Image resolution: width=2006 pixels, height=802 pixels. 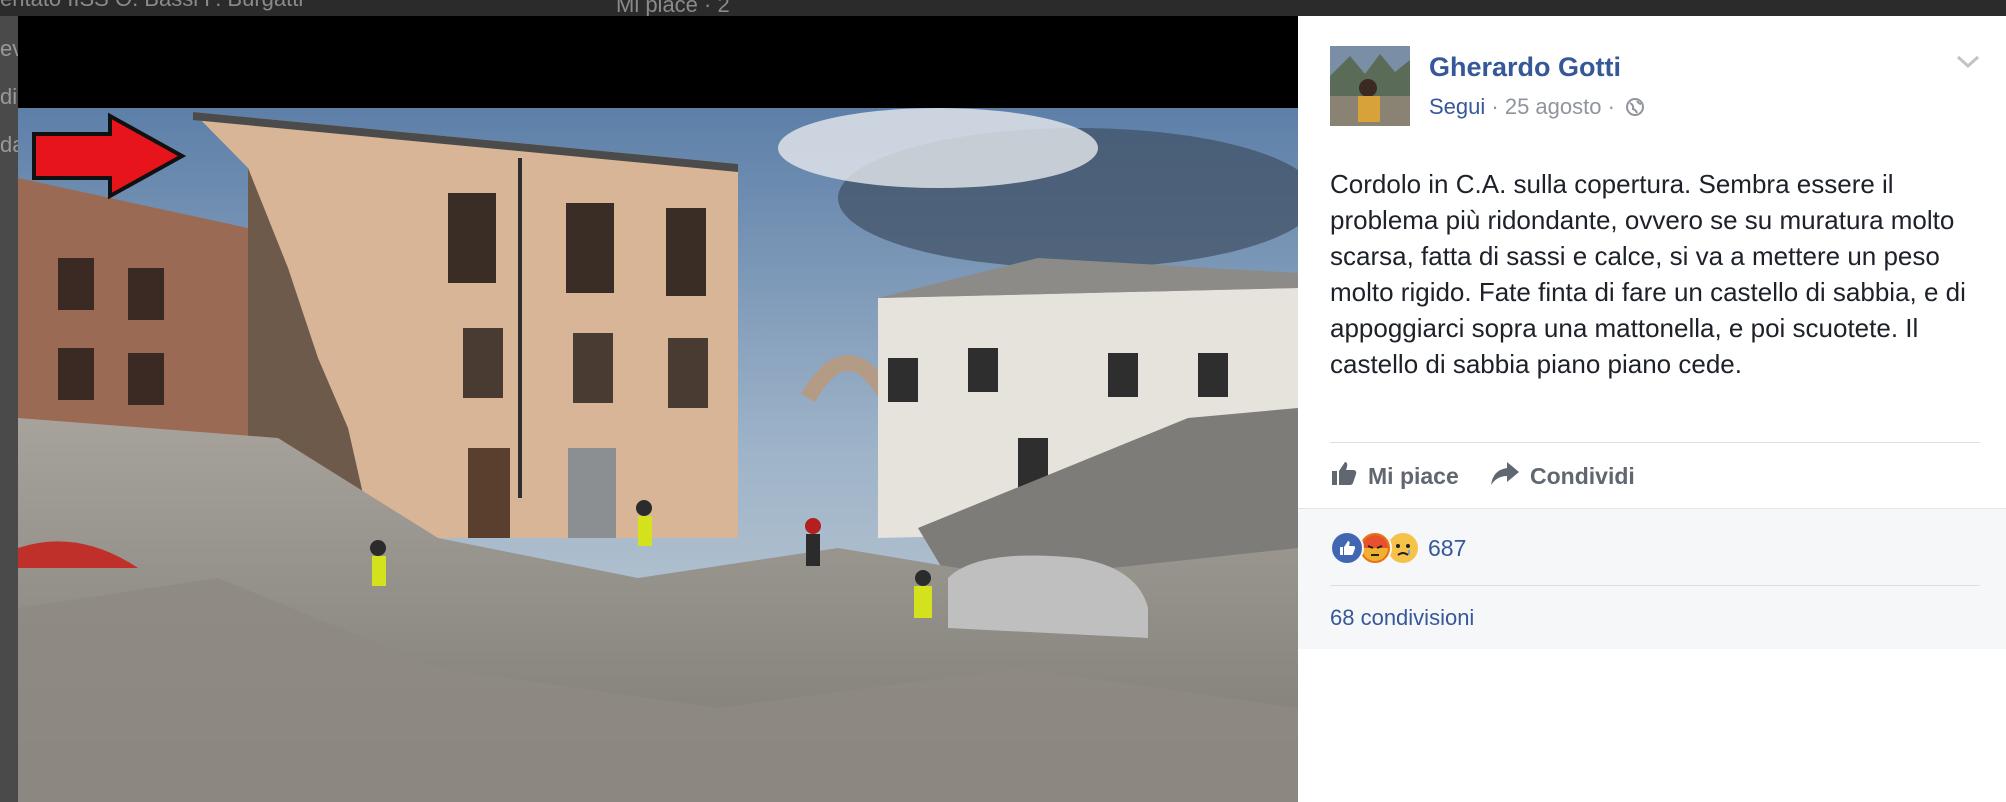 What do you see at coordinates (1457, 106) in the screenshot?
I see `follow-button: Segui` at bounding box center [1457, 106].